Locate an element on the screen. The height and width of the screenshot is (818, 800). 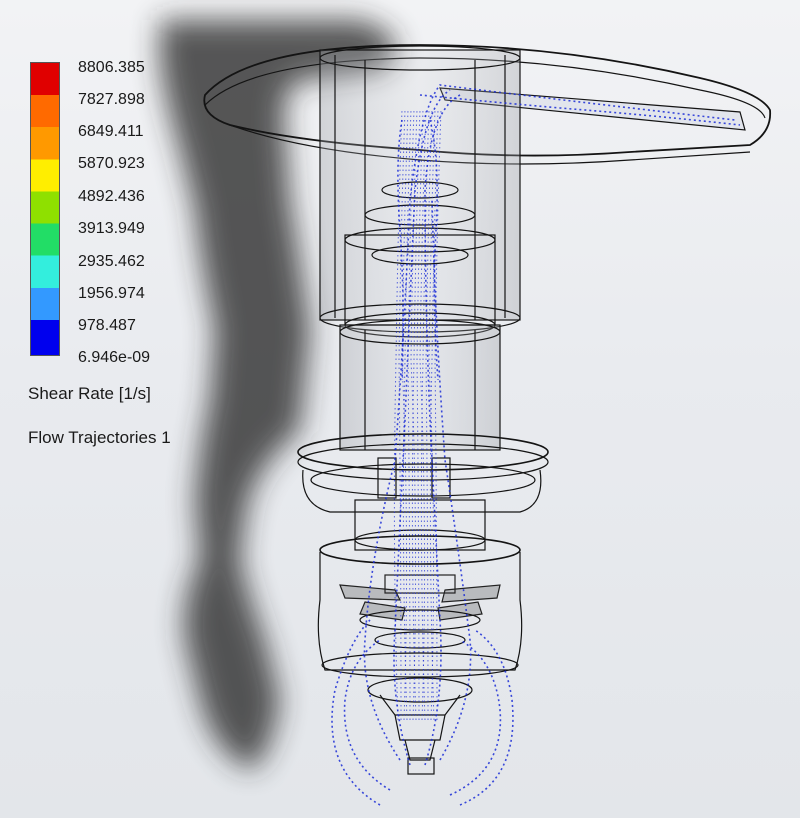
legend-tick-value: 5870.923 is located at coordinates (111, 163).